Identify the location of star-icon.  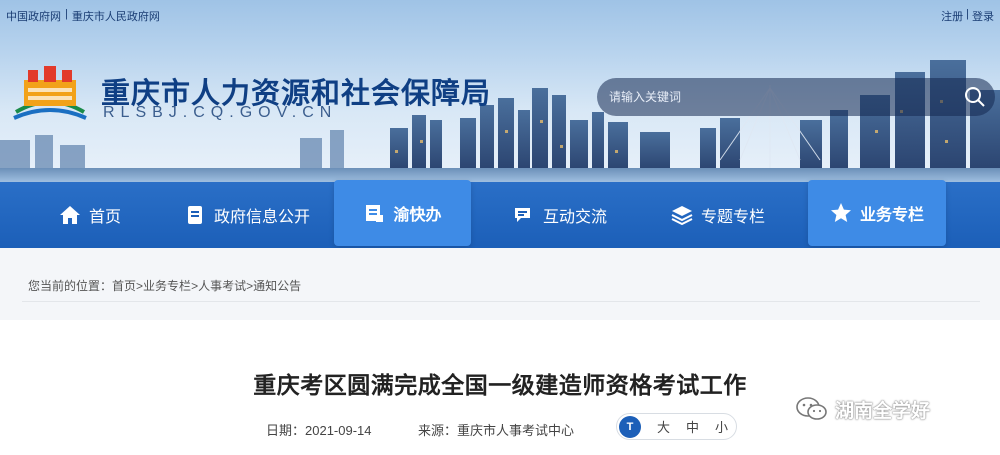
(840, 212).